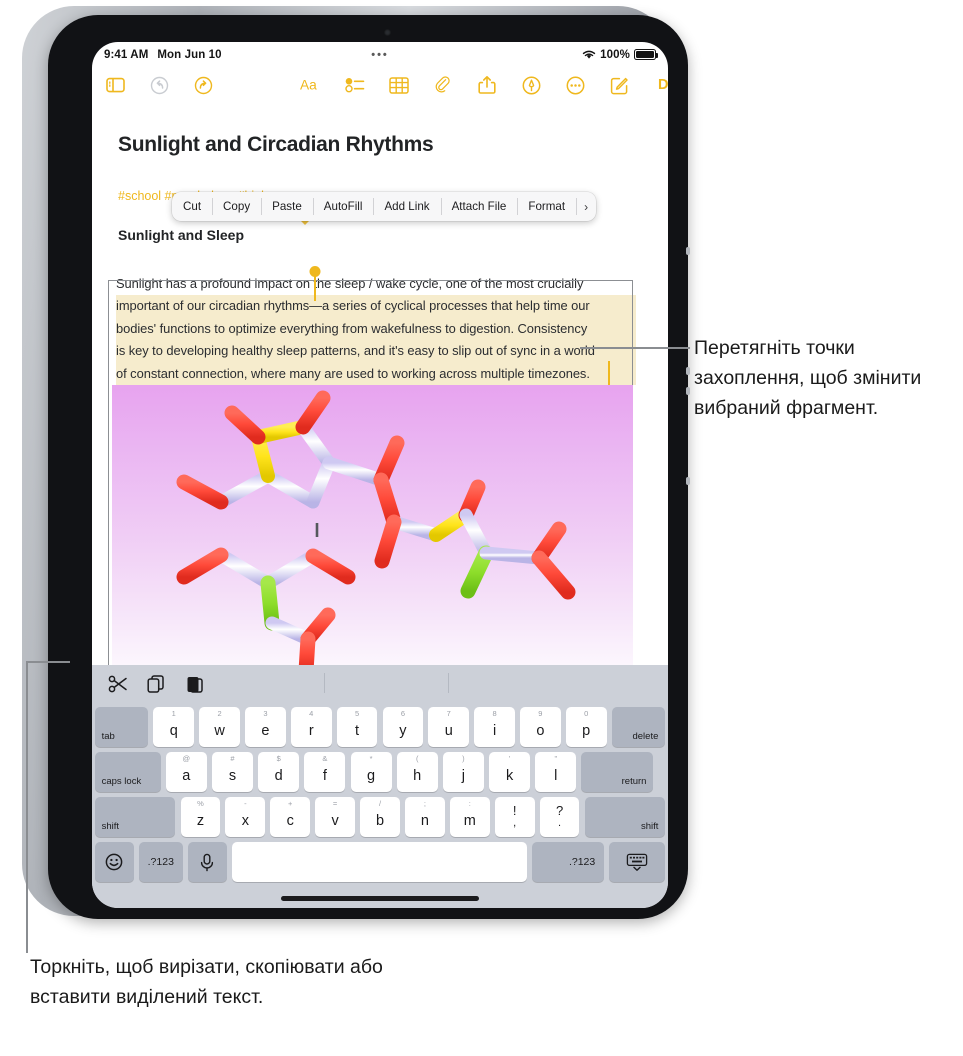 The height and width of the screenshot is (1056, 963). I want to click on format-aa-icon: Aa, so click(311, 85).